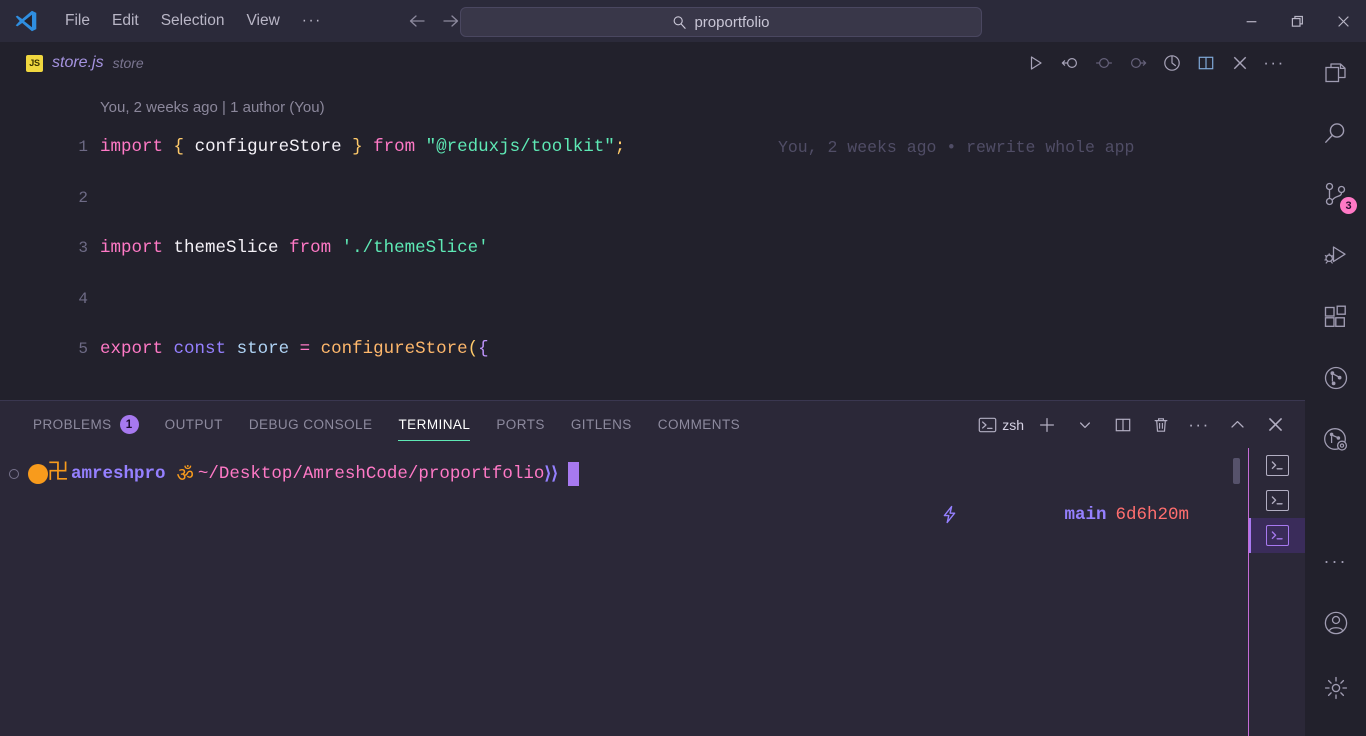 Image resolution: width=1366 pixels, height=736 pixels. I want to click on code-line: 3 import themeSlice from './themeSlice', so click(652, 248).